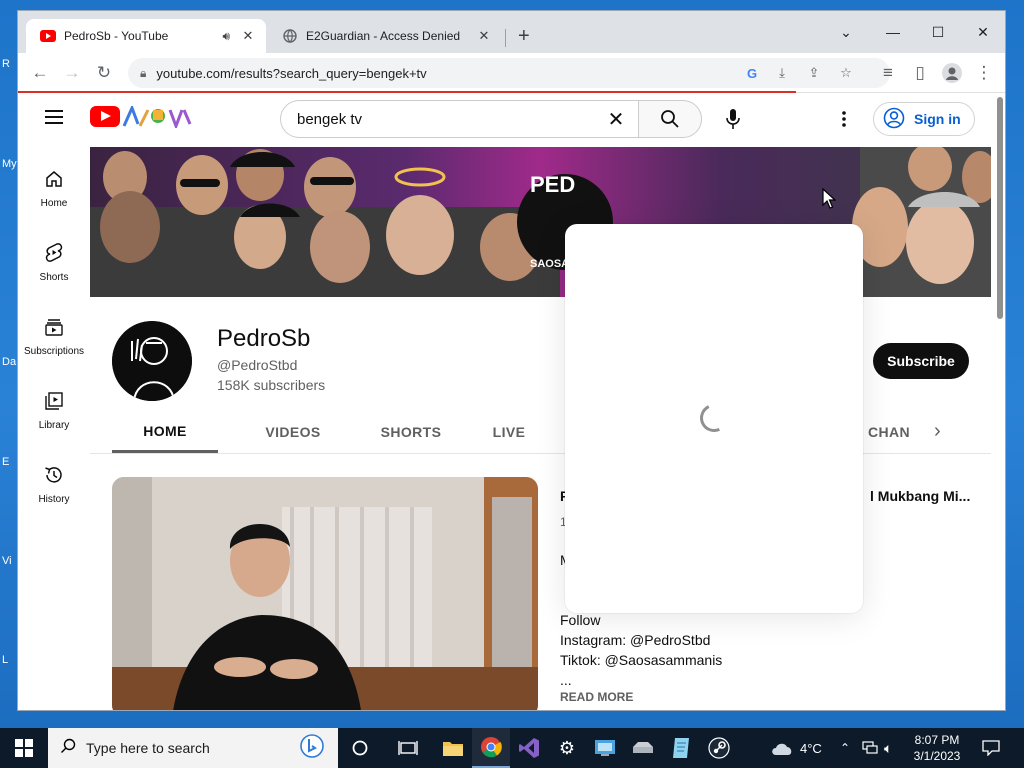 This screenshot has height=768, width=1024. Describe the element at coordinates (165, 432) in the screenshot. I see `tab-home: HOME` at that location.